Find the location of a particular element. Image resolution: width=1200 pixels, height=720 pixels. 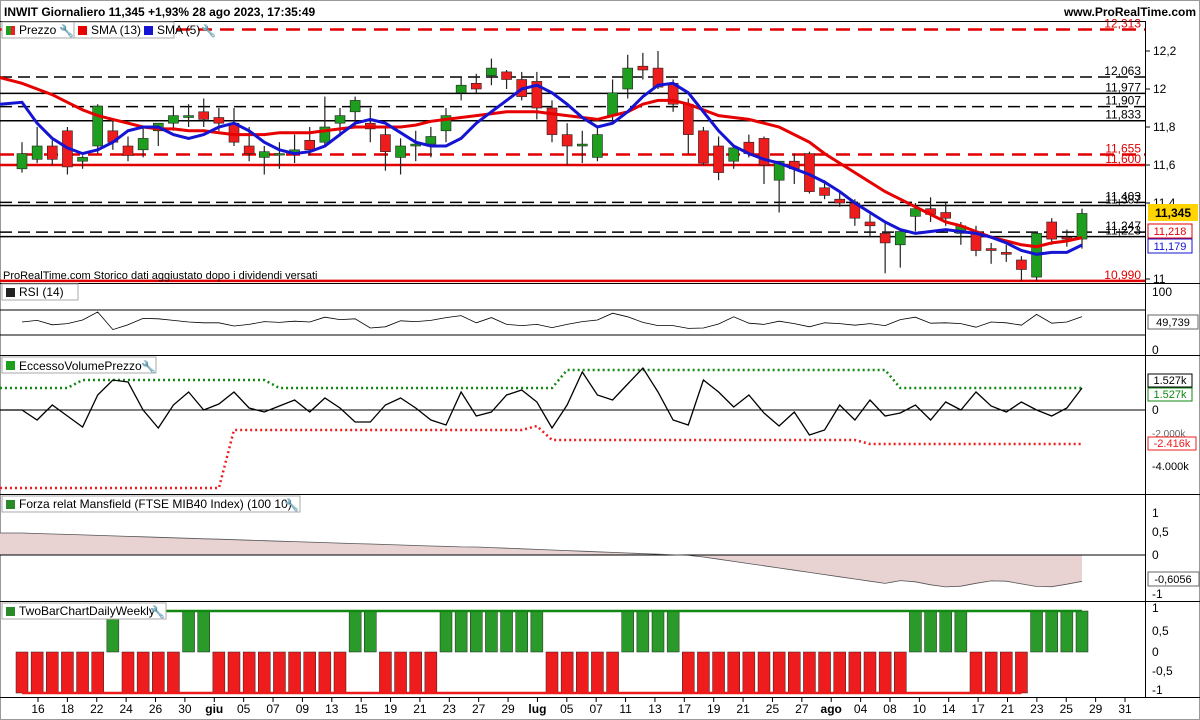

x-tick-label: 15 is located at coordinates (361, 709).